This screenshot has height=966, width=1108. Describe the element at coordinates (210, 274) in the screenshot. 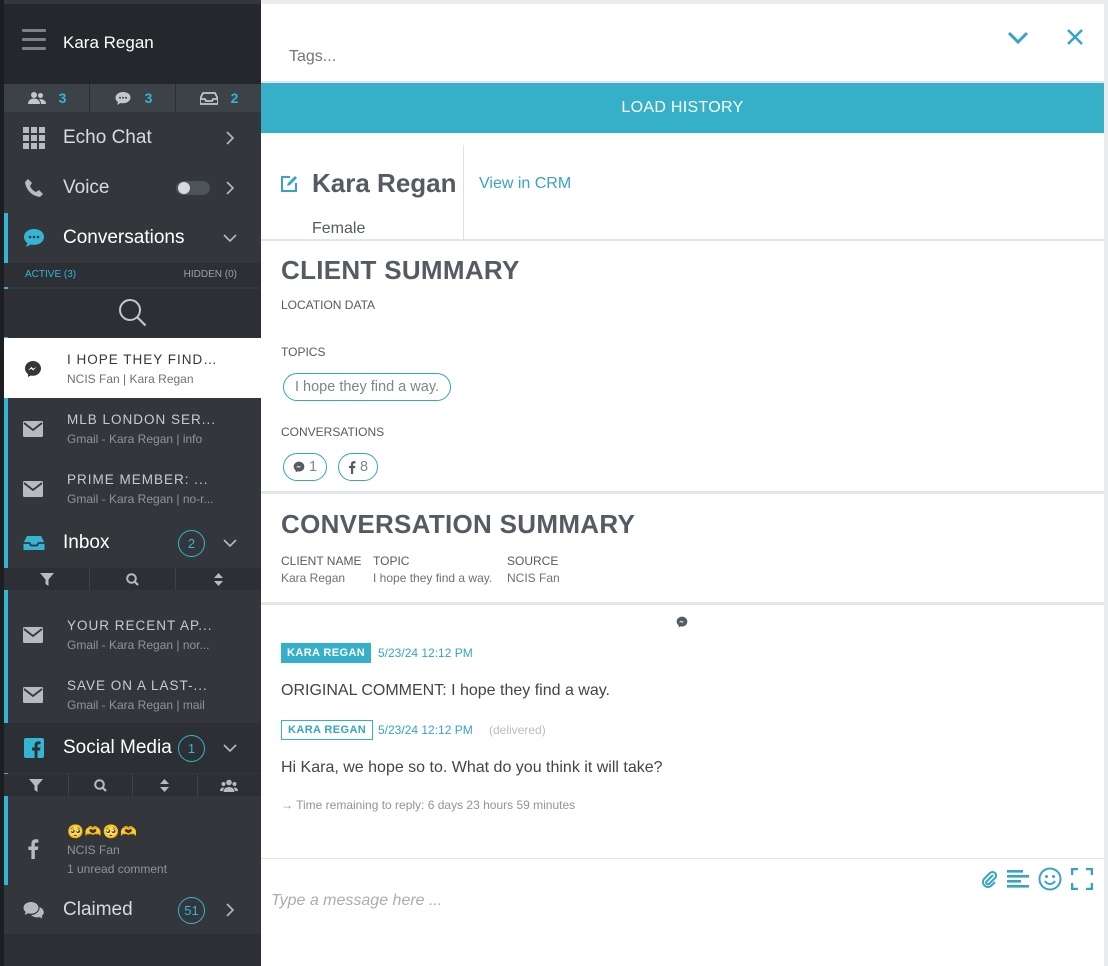

I see `tab-hidden: HIDDEN (0)` at that location.